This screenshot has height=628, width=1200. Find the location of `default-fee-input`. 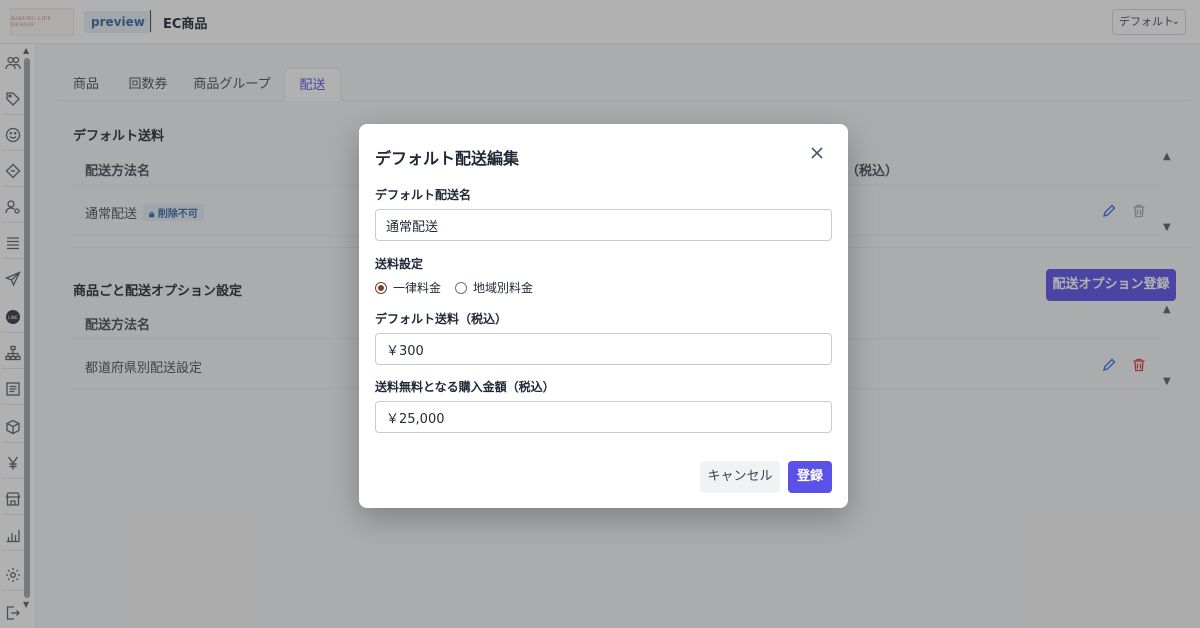

default-fee-input is located at coordinates (603, 349).